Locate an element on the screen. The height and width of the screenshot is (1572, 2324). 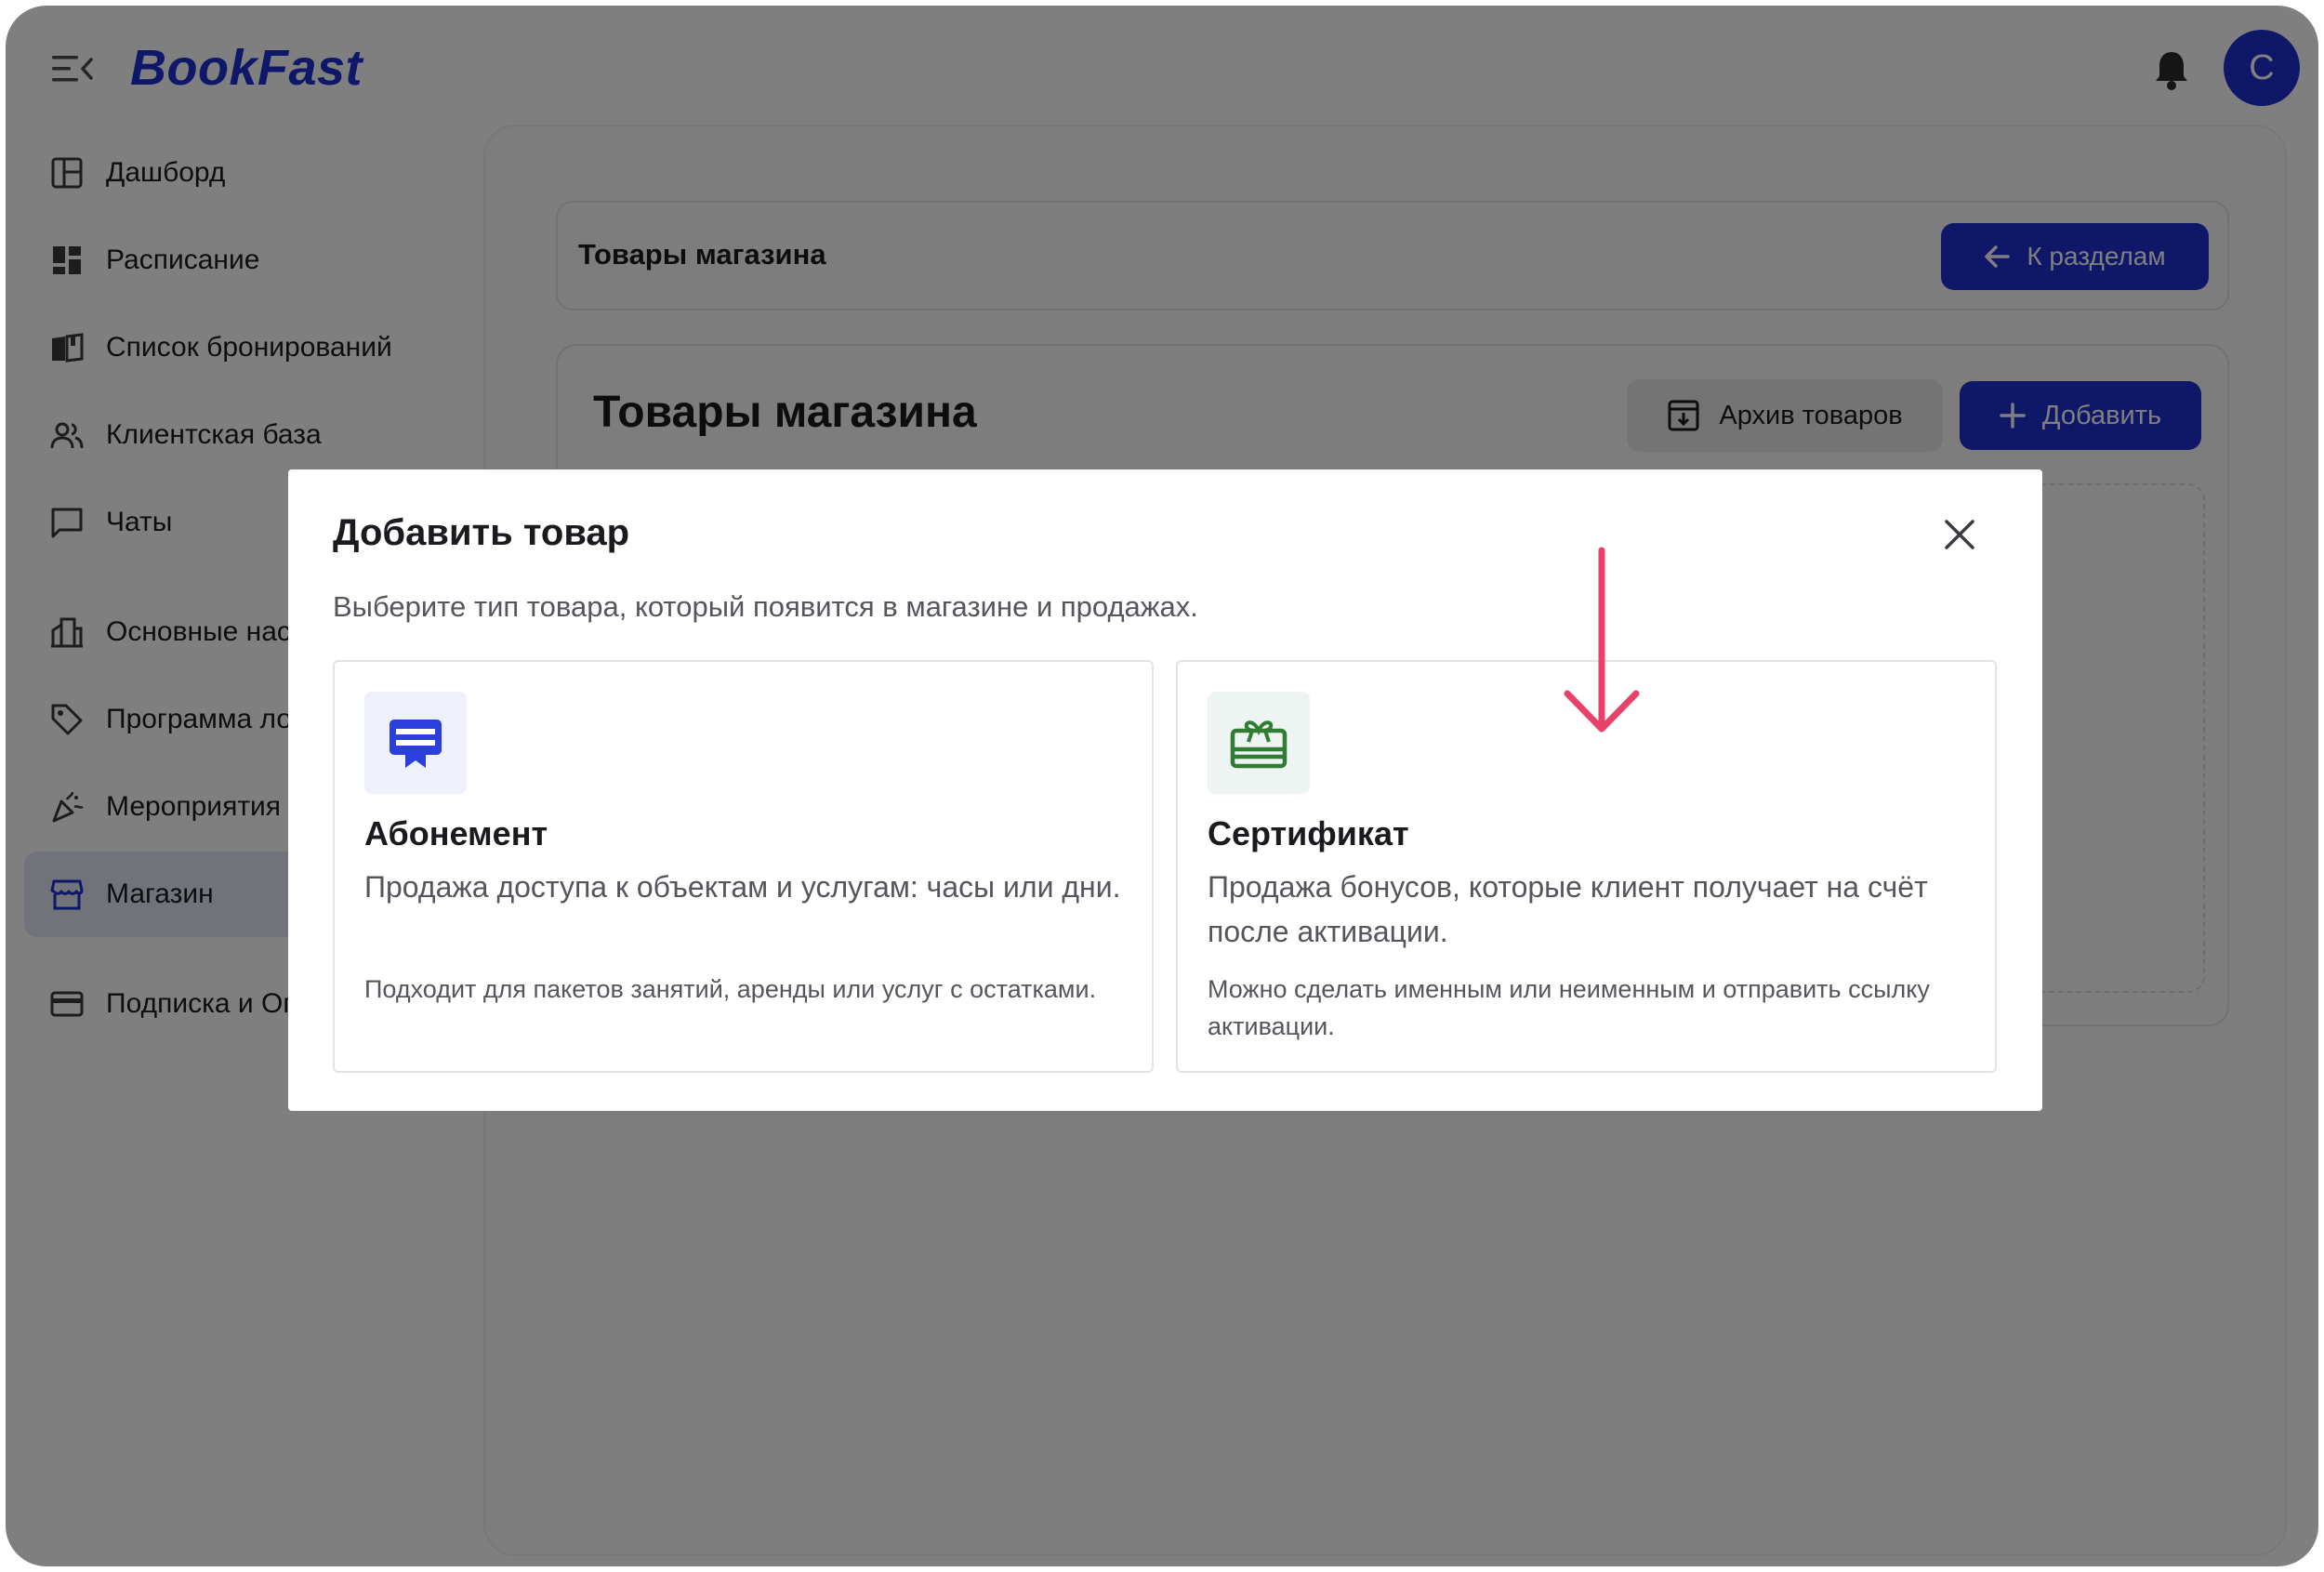
membership-icon-box is located at coordinates (415, 743).